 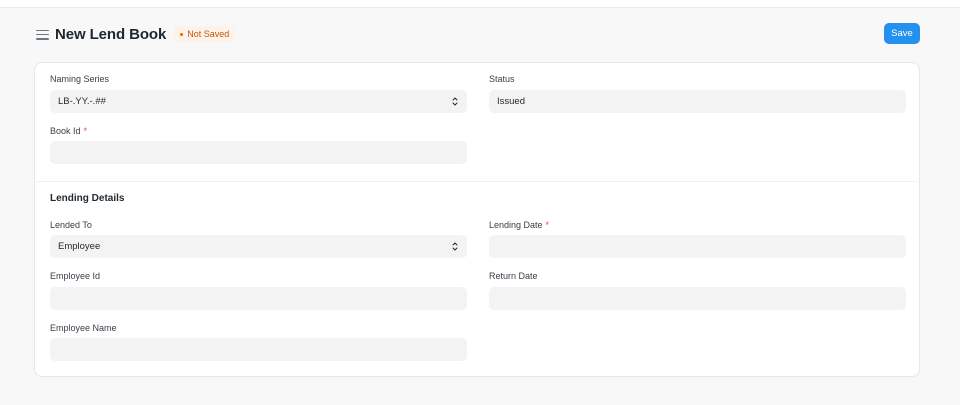 What do you see at coordinates (208, 34) in the screenshot?
I see `not-saved-label: Not Saved` at bounding box center [208, 34].